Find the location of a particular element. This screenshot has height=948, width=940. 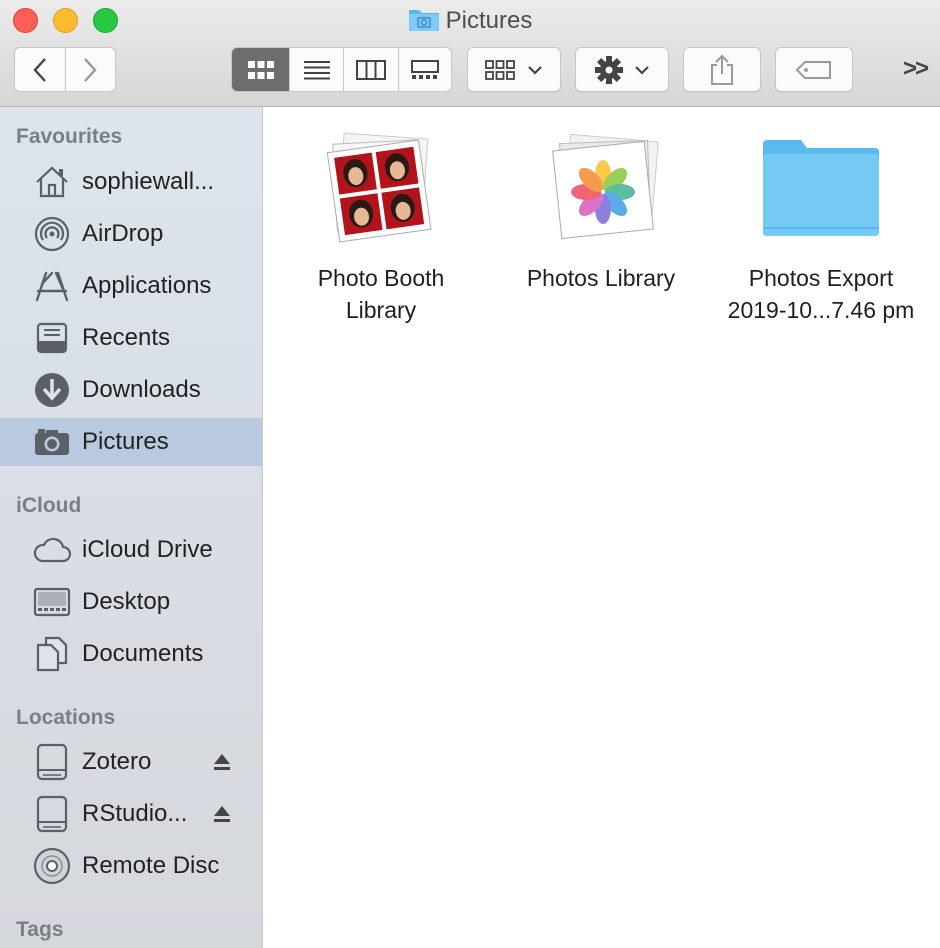

view-mode-segmented-control is located at coordinates (341, 69).